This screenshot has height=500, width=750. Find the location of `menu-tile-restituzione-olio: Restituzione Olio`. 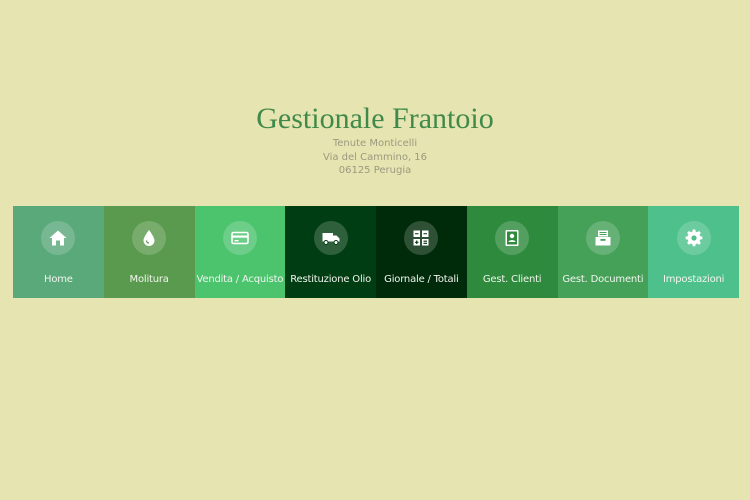

menu-tile-restituzione-olio: Restituzione Olio is located at coordinates (330, 252).